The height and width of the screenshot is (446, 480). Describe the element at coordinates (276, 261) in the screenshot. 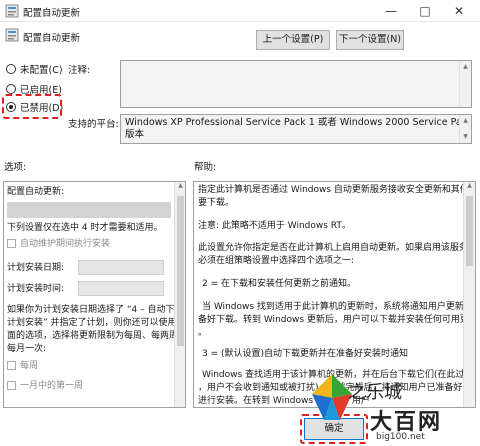

I see `help-text: 必须在组策略设置中选择四个选项之一:` at that location.